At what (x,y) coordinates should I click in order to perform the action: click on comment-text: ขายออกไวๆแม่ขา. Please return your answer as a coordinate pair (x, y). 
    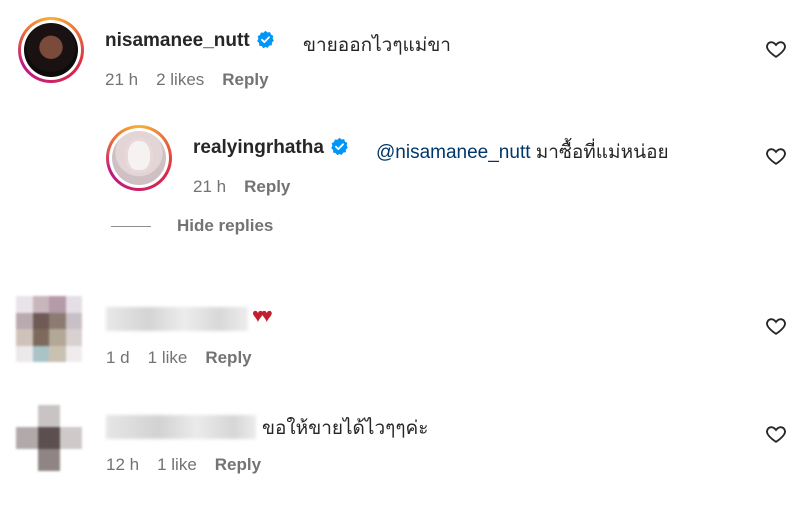
    Looking at the image, I should click on (377, 45).